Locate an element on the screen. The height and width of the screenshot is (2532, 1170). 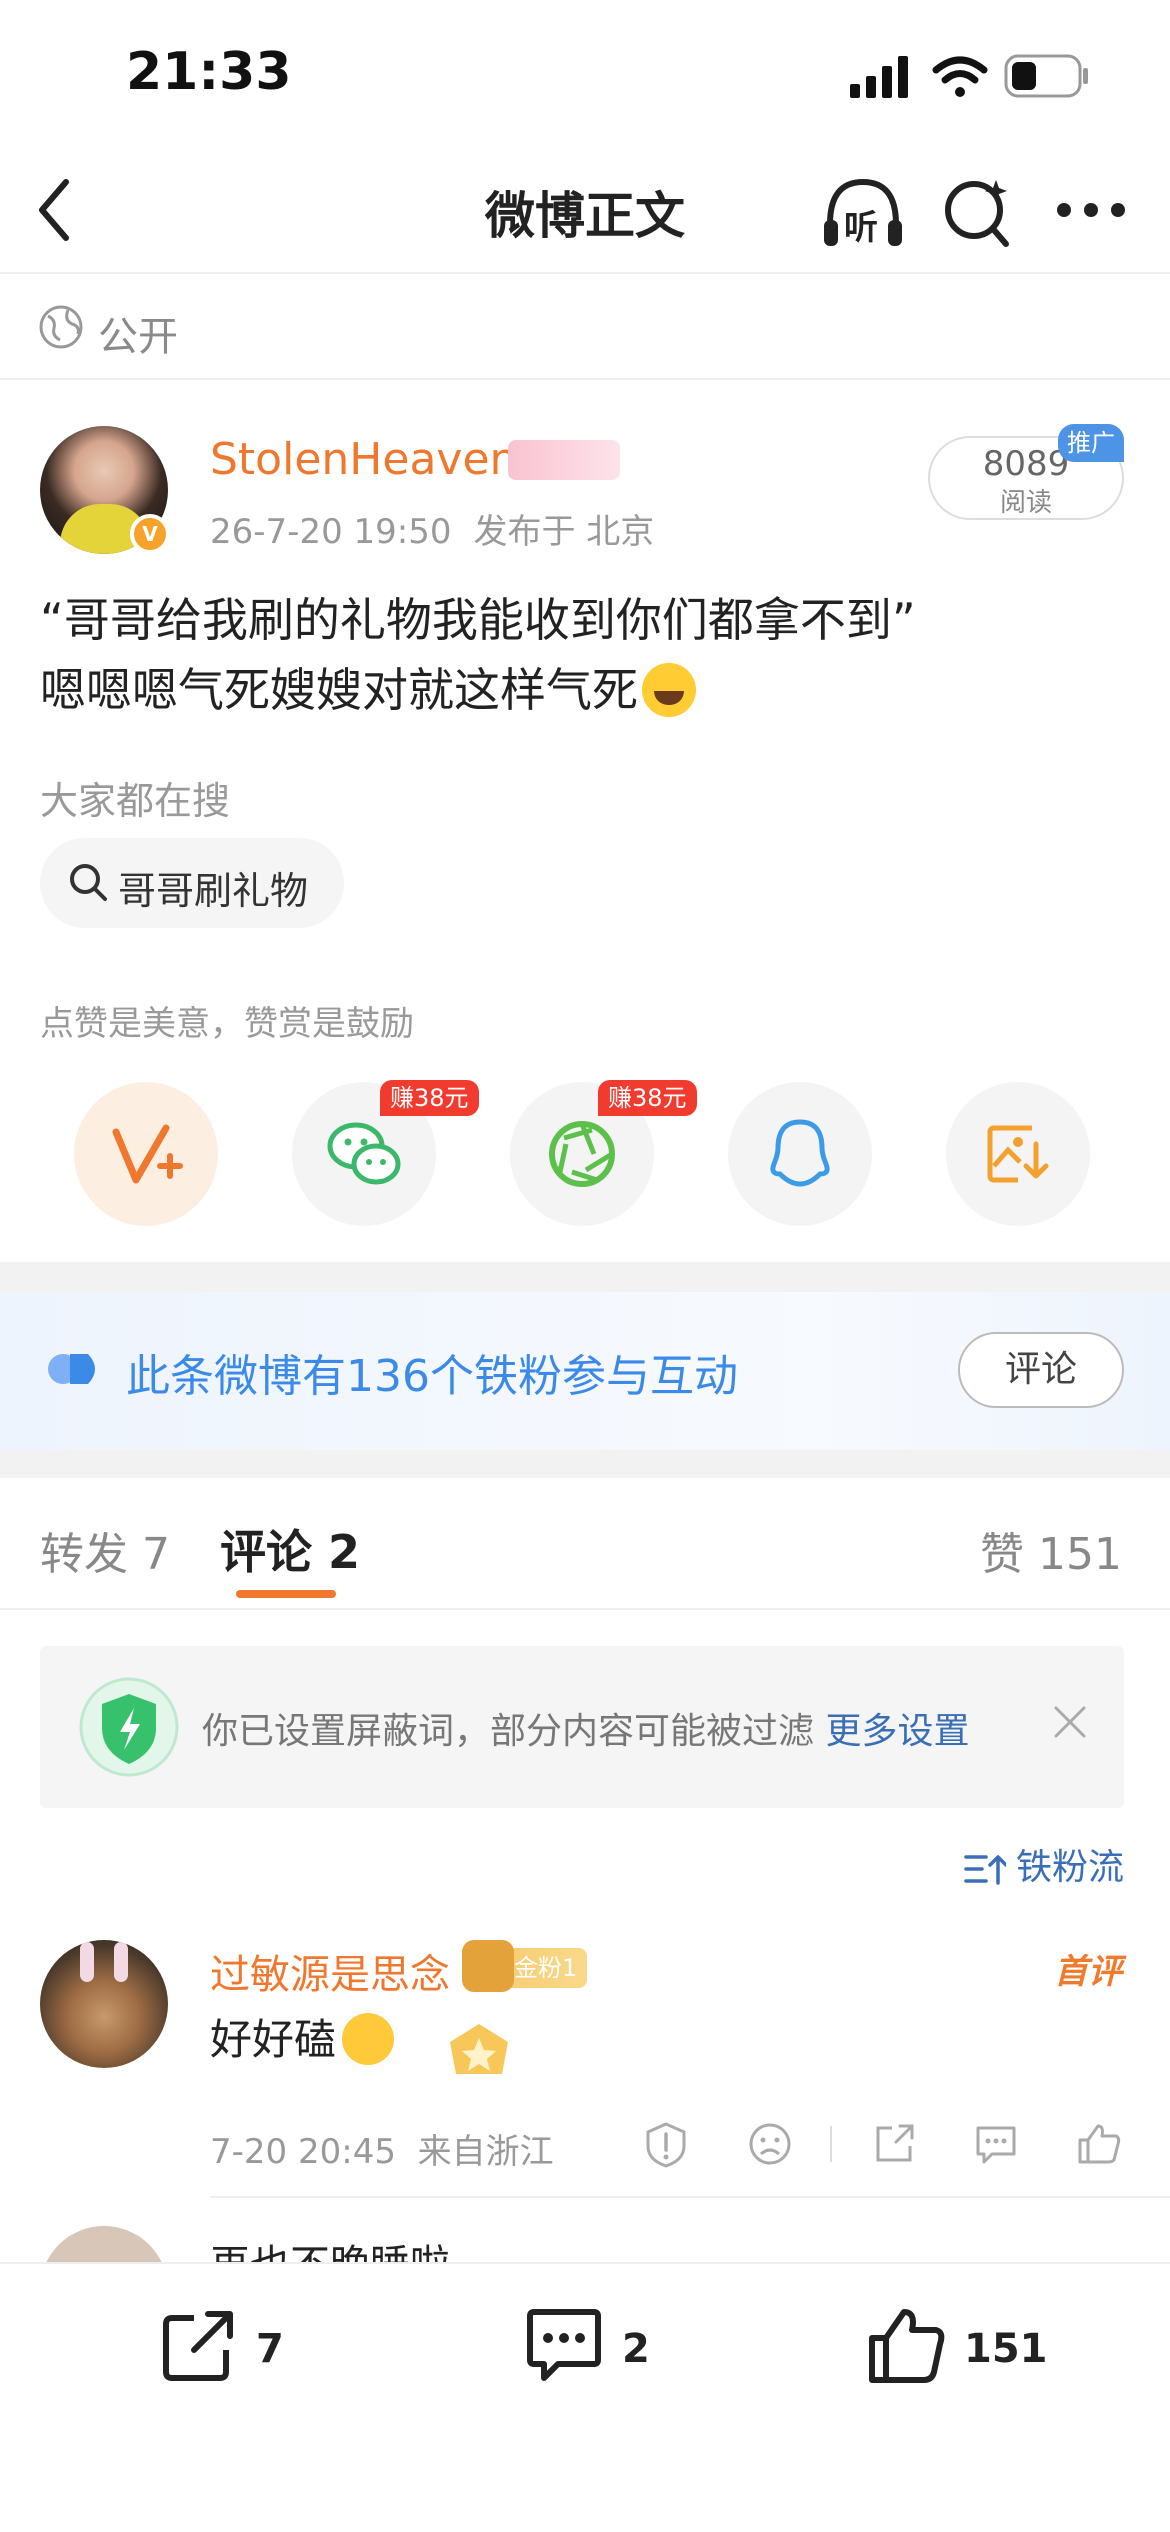
like-hint: 点赞是美意，赞赏是鼓励 is located at coordinates (227, 1024).